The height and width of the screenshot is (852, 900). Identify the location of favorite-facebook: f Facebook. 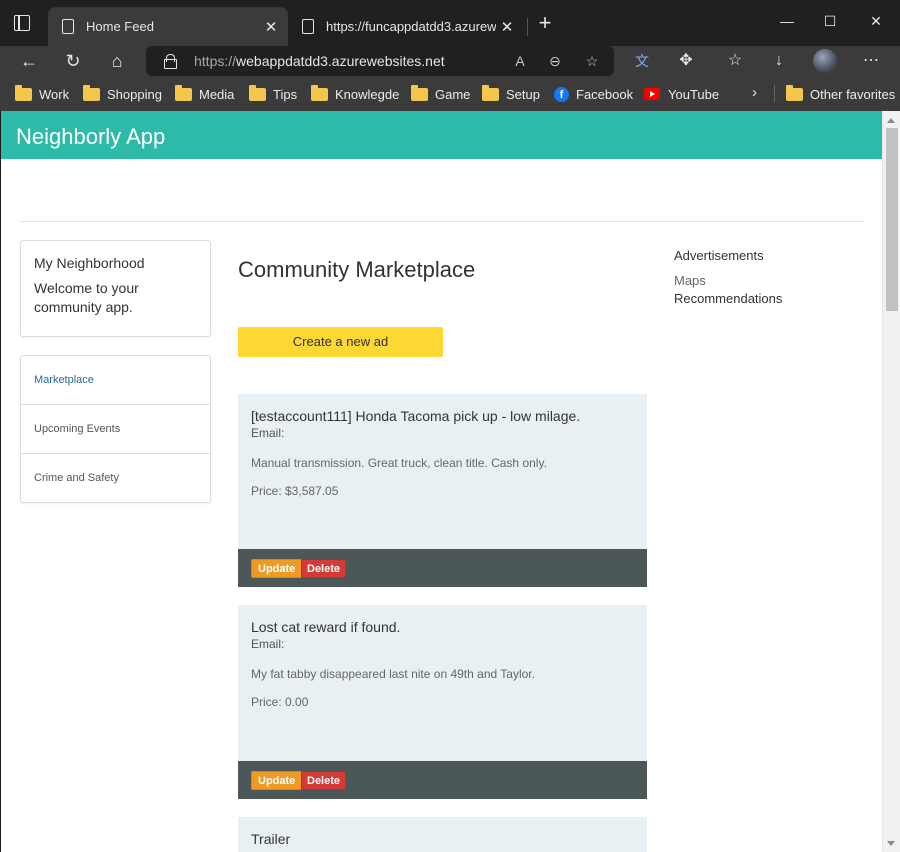
(593, 94).